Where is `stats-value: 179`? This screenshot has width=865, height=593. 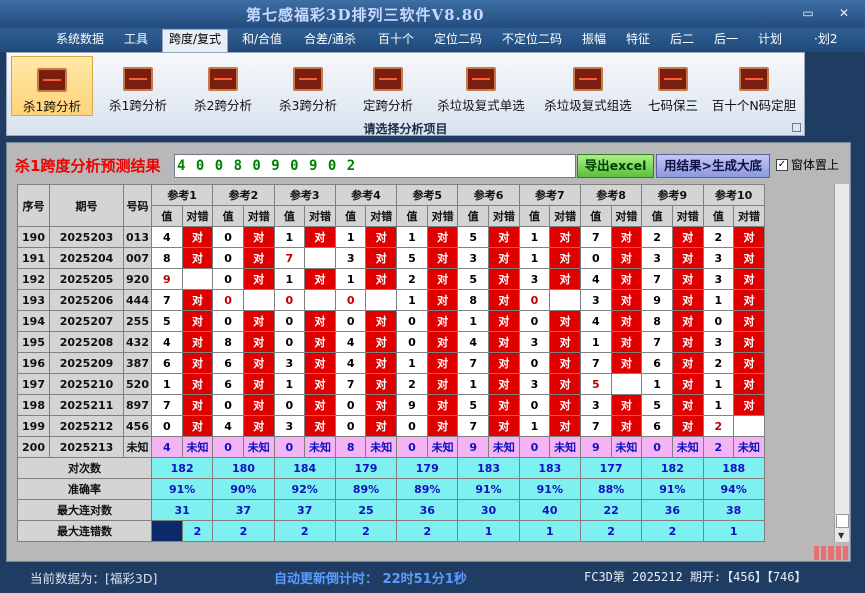 stats-value: 179 is located at coordinates (366, 468).